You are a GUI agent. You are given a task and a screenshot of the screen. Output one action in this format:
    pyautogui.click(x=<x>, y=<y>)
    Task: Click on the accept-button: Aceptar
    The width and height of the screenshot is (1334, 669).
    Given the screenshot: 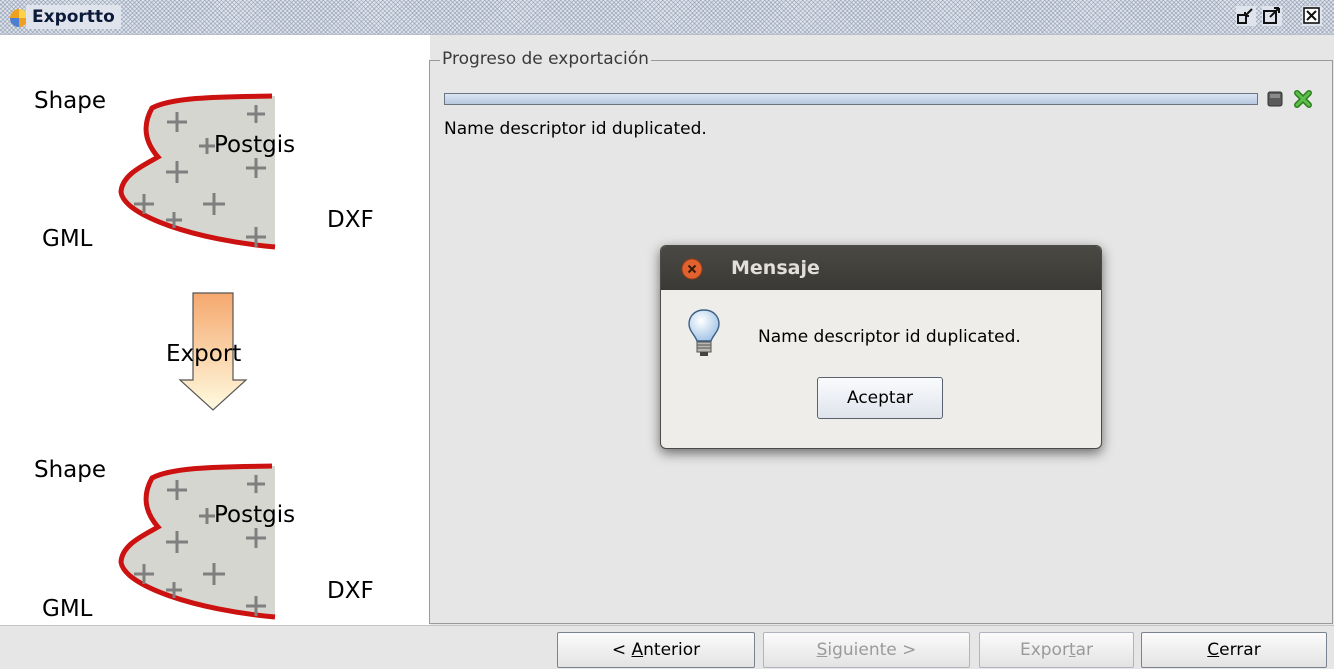 What is the action you would take?
    pyautogui.click(x=880, y=398)
    